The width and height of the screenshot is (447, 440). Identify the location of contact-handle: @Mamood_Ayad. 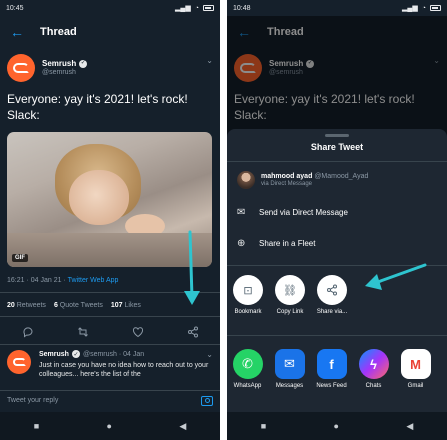
(341, 176).